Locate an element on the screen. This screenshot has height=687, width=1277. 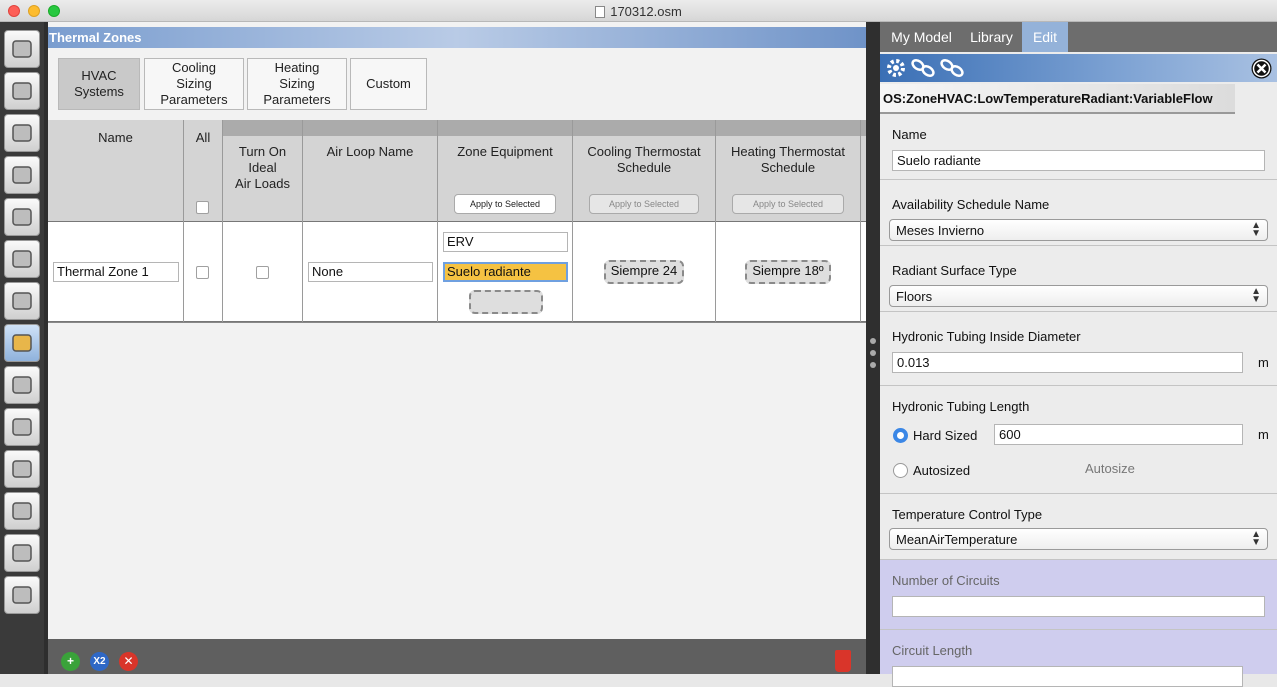
cooling-schedule-drop-zone: Siempre 24 is located at coordinates (644, 272).